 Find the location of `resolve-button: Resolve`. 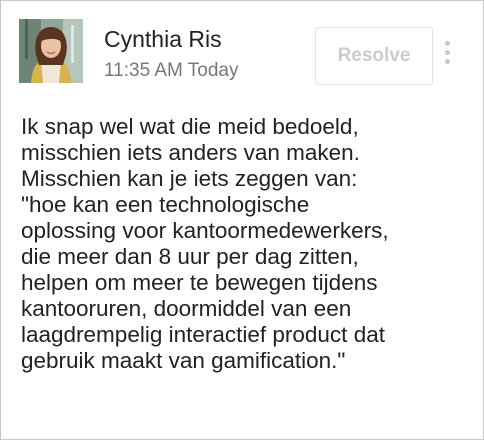

resolve-button: Resolve is located at coordinates (374, 56).